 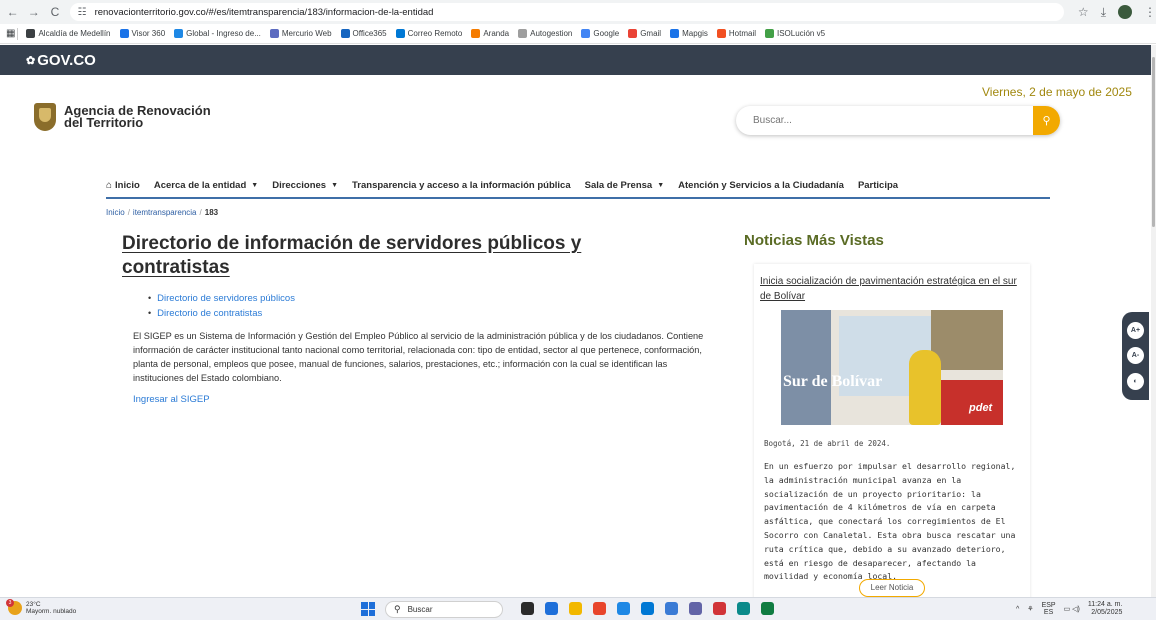 I want to click on nav-item-inicio: ⌂ Inicio, so click(x=123, y=185).